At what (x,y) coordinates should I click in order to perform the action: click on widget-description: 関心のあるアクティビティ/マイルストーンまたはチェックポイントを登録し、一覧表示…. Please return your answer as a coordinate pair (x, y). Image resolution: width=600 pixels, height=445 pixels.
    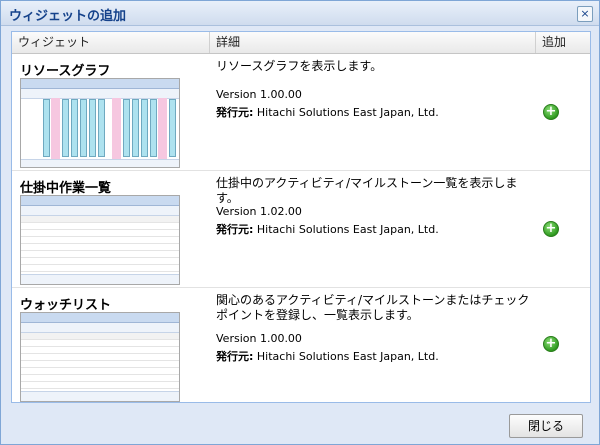
    Looking at the image, I should click on (373, 307).